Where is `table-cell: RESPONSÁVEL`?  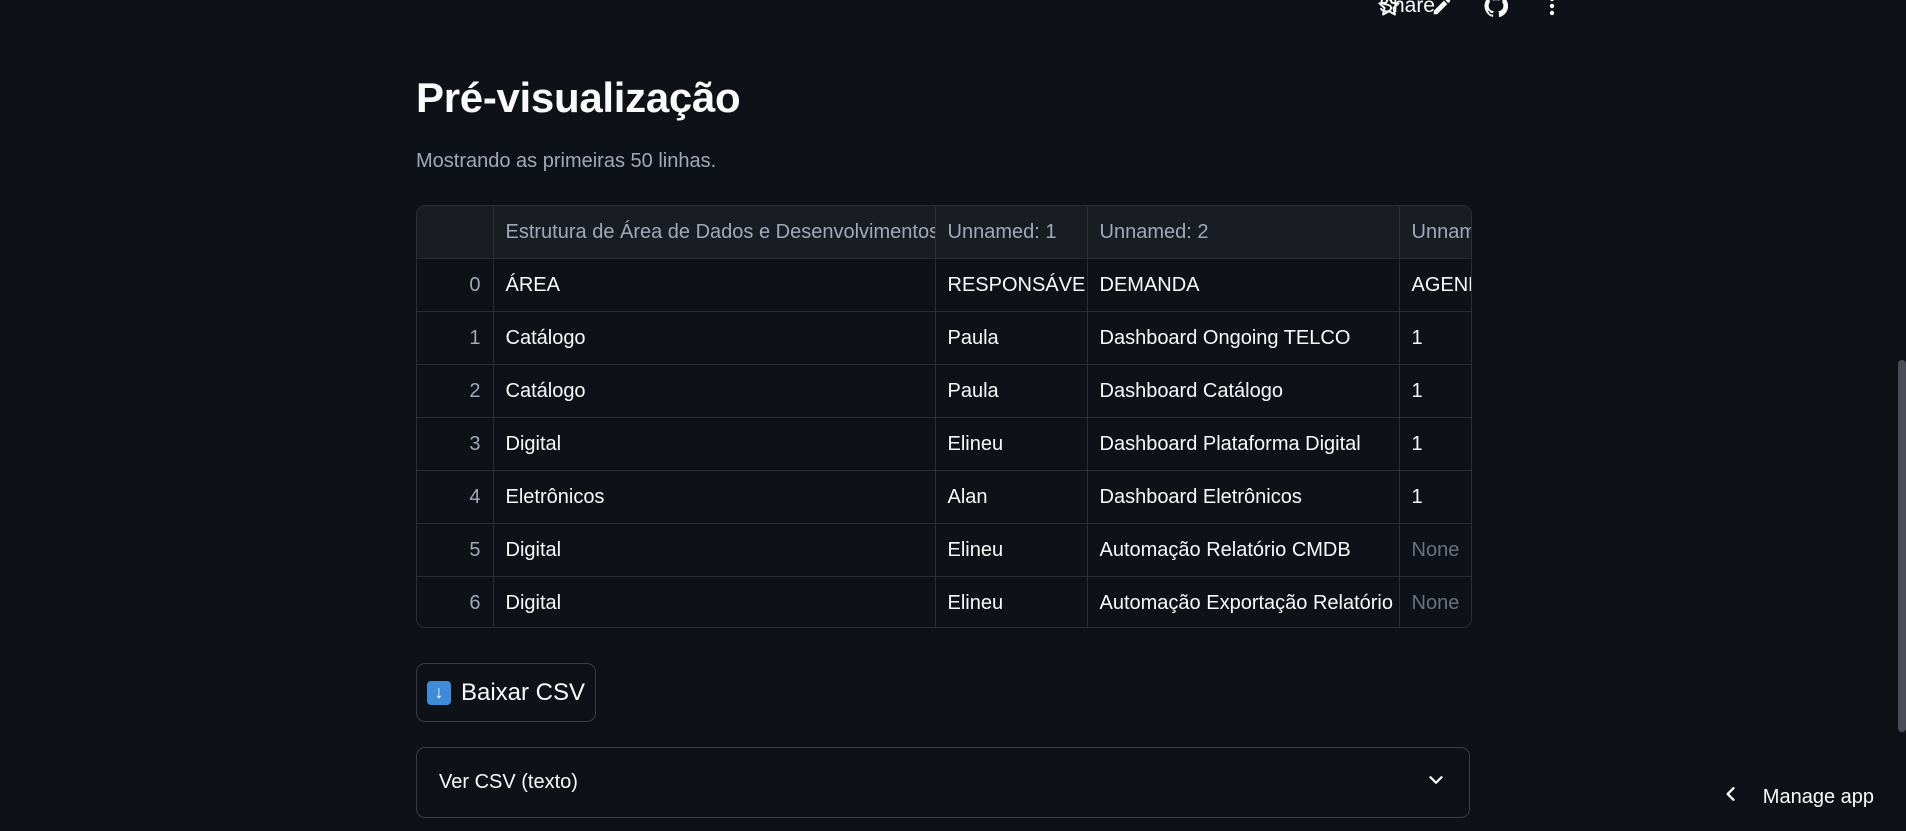
table-cell: RESPONSÁVEL is located at coordinates (1011, 285).